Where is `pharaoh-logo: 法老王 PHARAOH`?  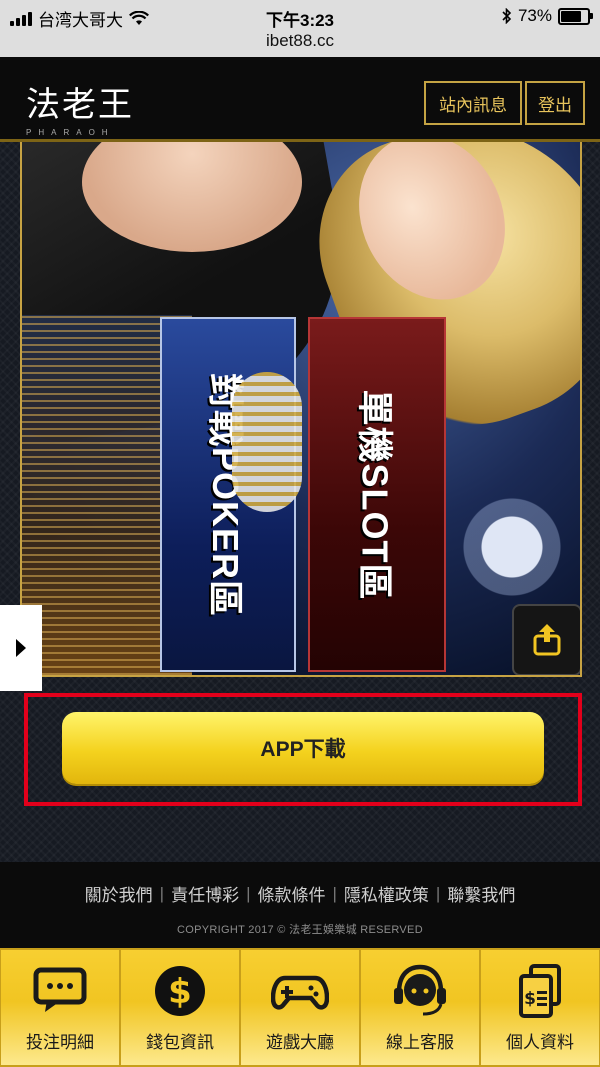 pharaoh-logo: 法老王 PHARAOH is located at coordinates (80, 107).